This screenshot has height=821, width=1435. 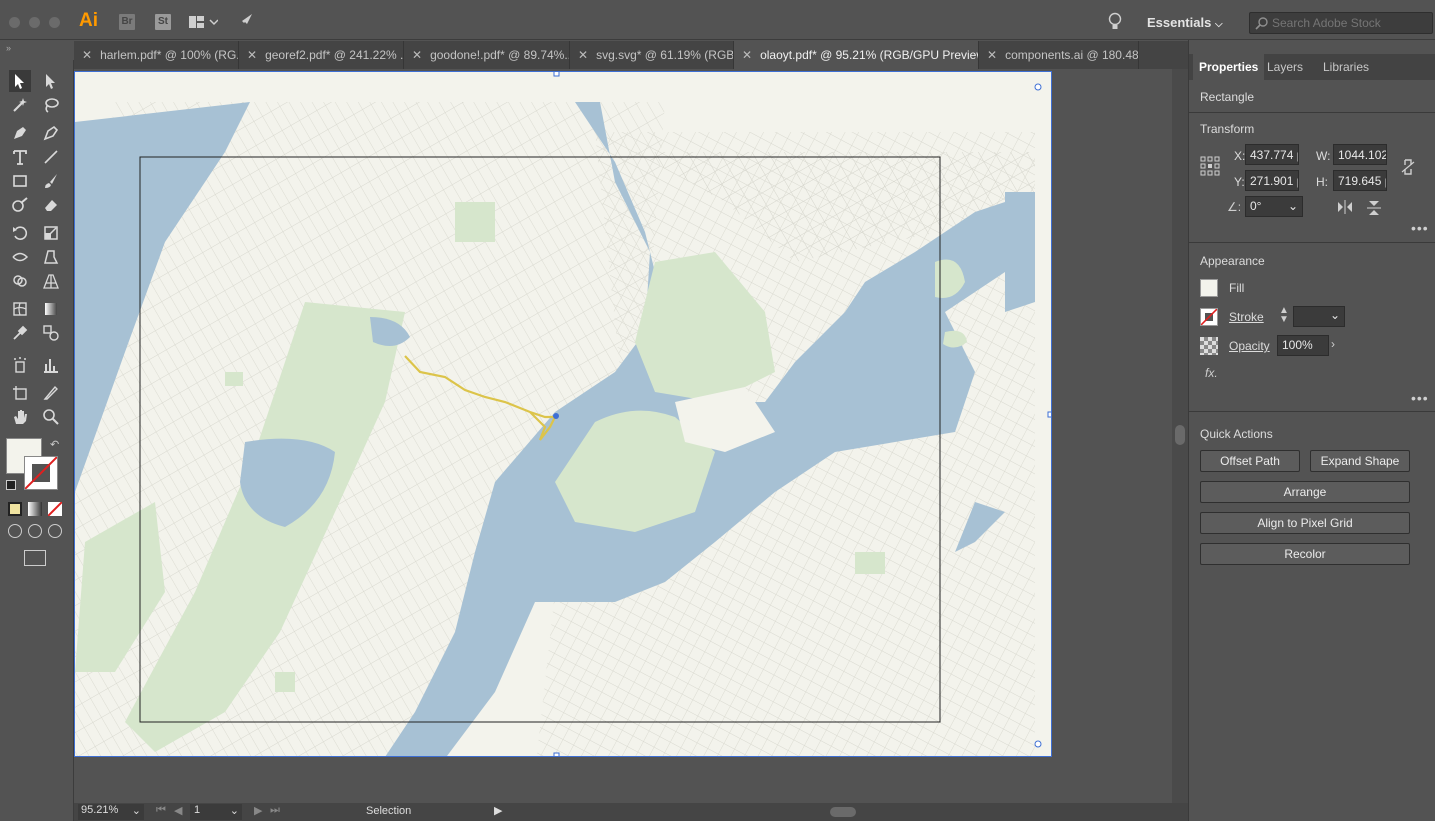 What do you see at coordinates (1351, 23) in the screenshot?
I see `search-input` at bounding box center [1351, 23].